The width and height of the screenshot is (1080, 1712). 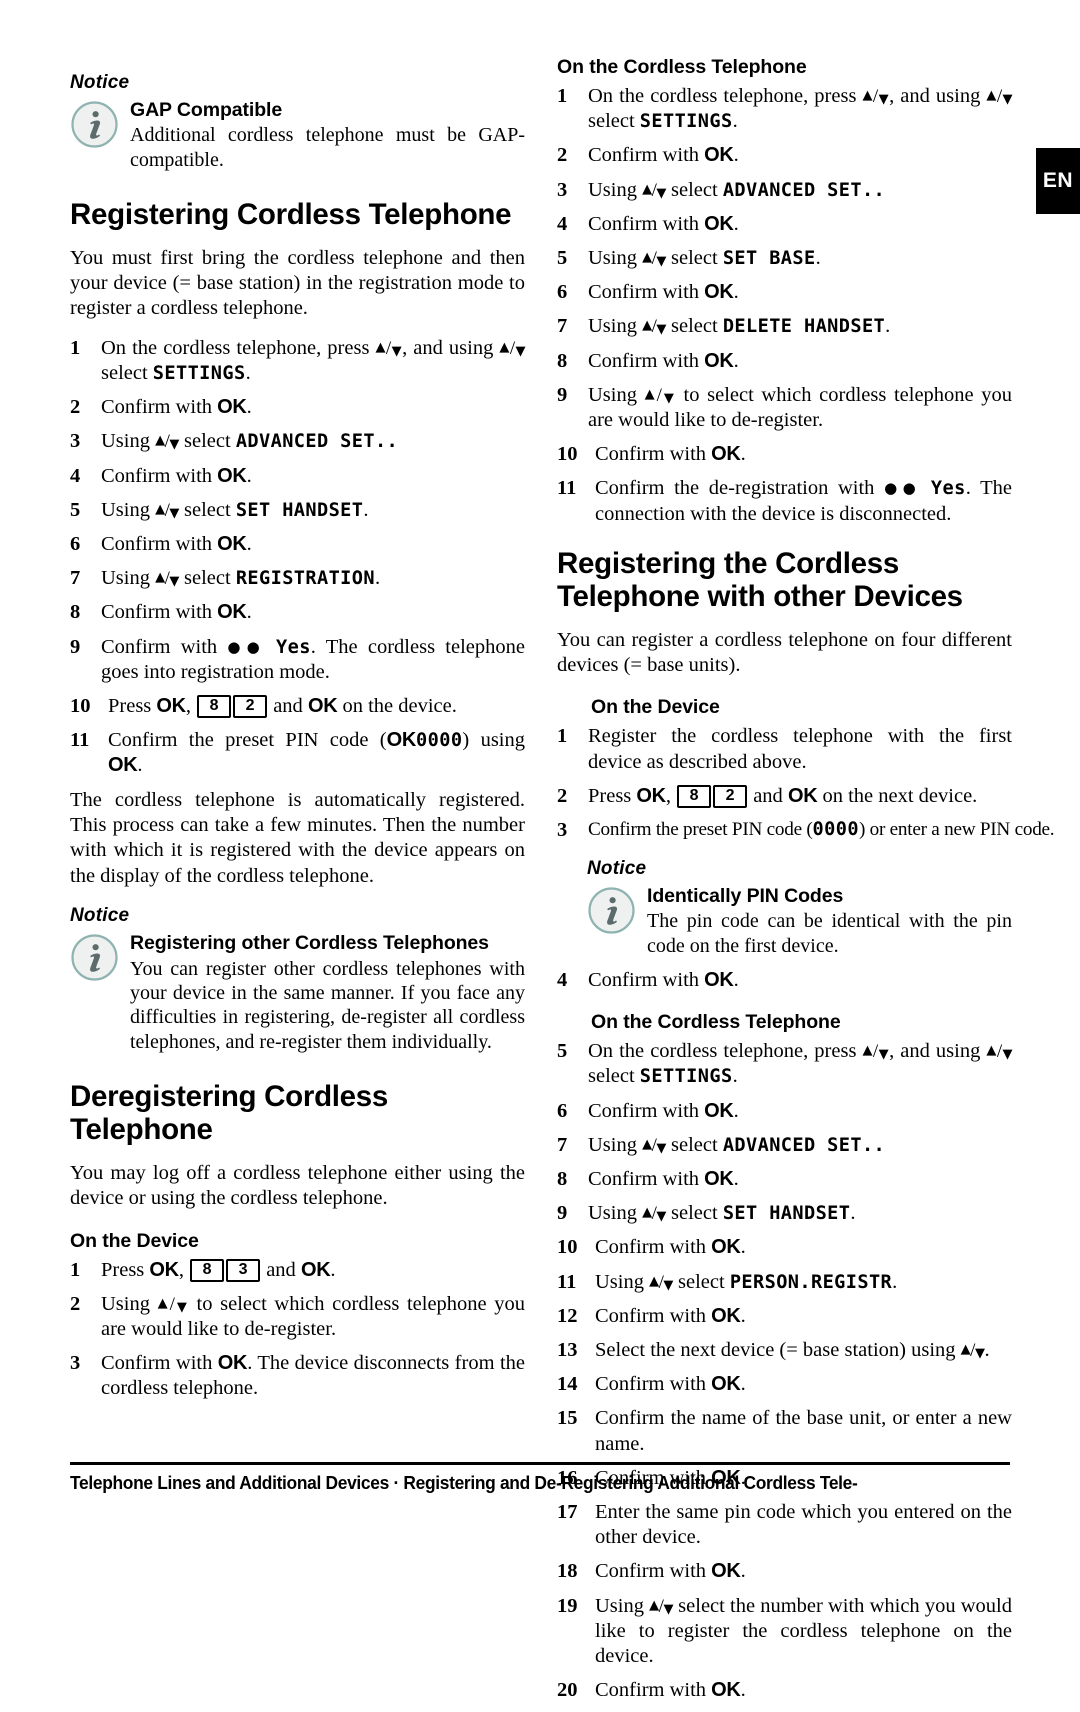 I want to click on footer-rule, so click(x=540, y=1463).